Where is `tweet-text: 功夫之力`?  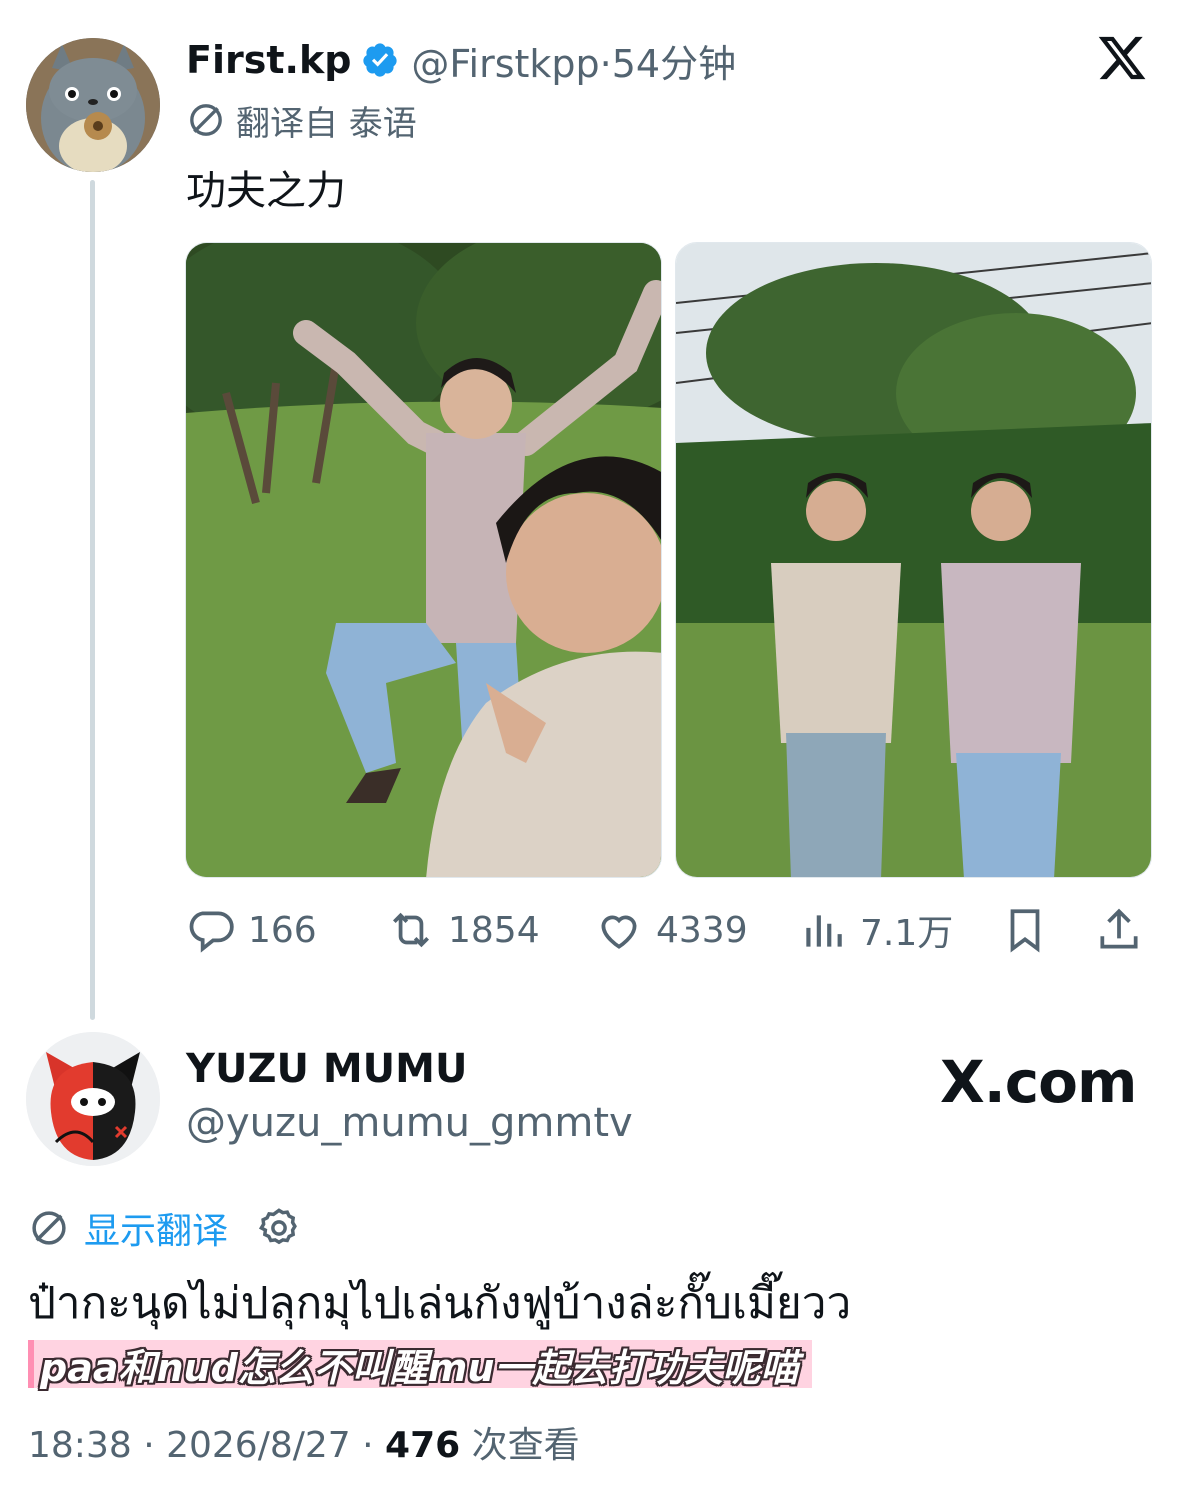 tweet-text: 功夫之力 is located at coordinates (266, 191).